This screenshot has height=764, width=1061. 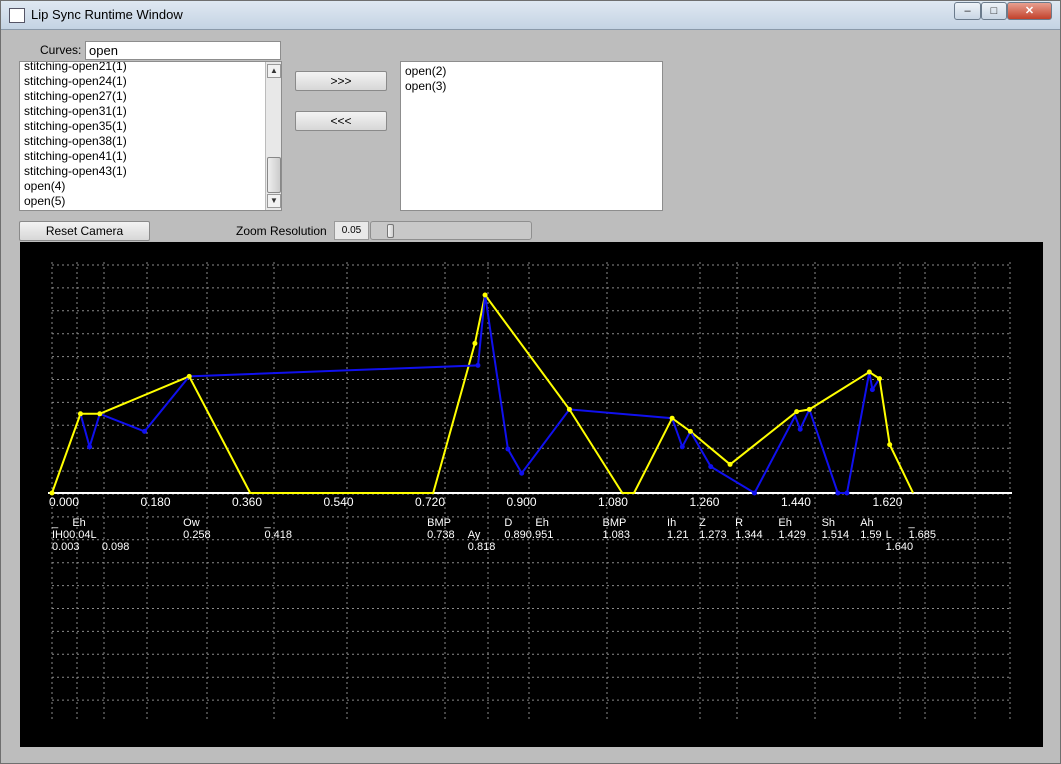 What do you see at coordinates (792, 535) in the screenshot?
I see `phoneme-time-label: 1.429` at bounding box center [792, 535].